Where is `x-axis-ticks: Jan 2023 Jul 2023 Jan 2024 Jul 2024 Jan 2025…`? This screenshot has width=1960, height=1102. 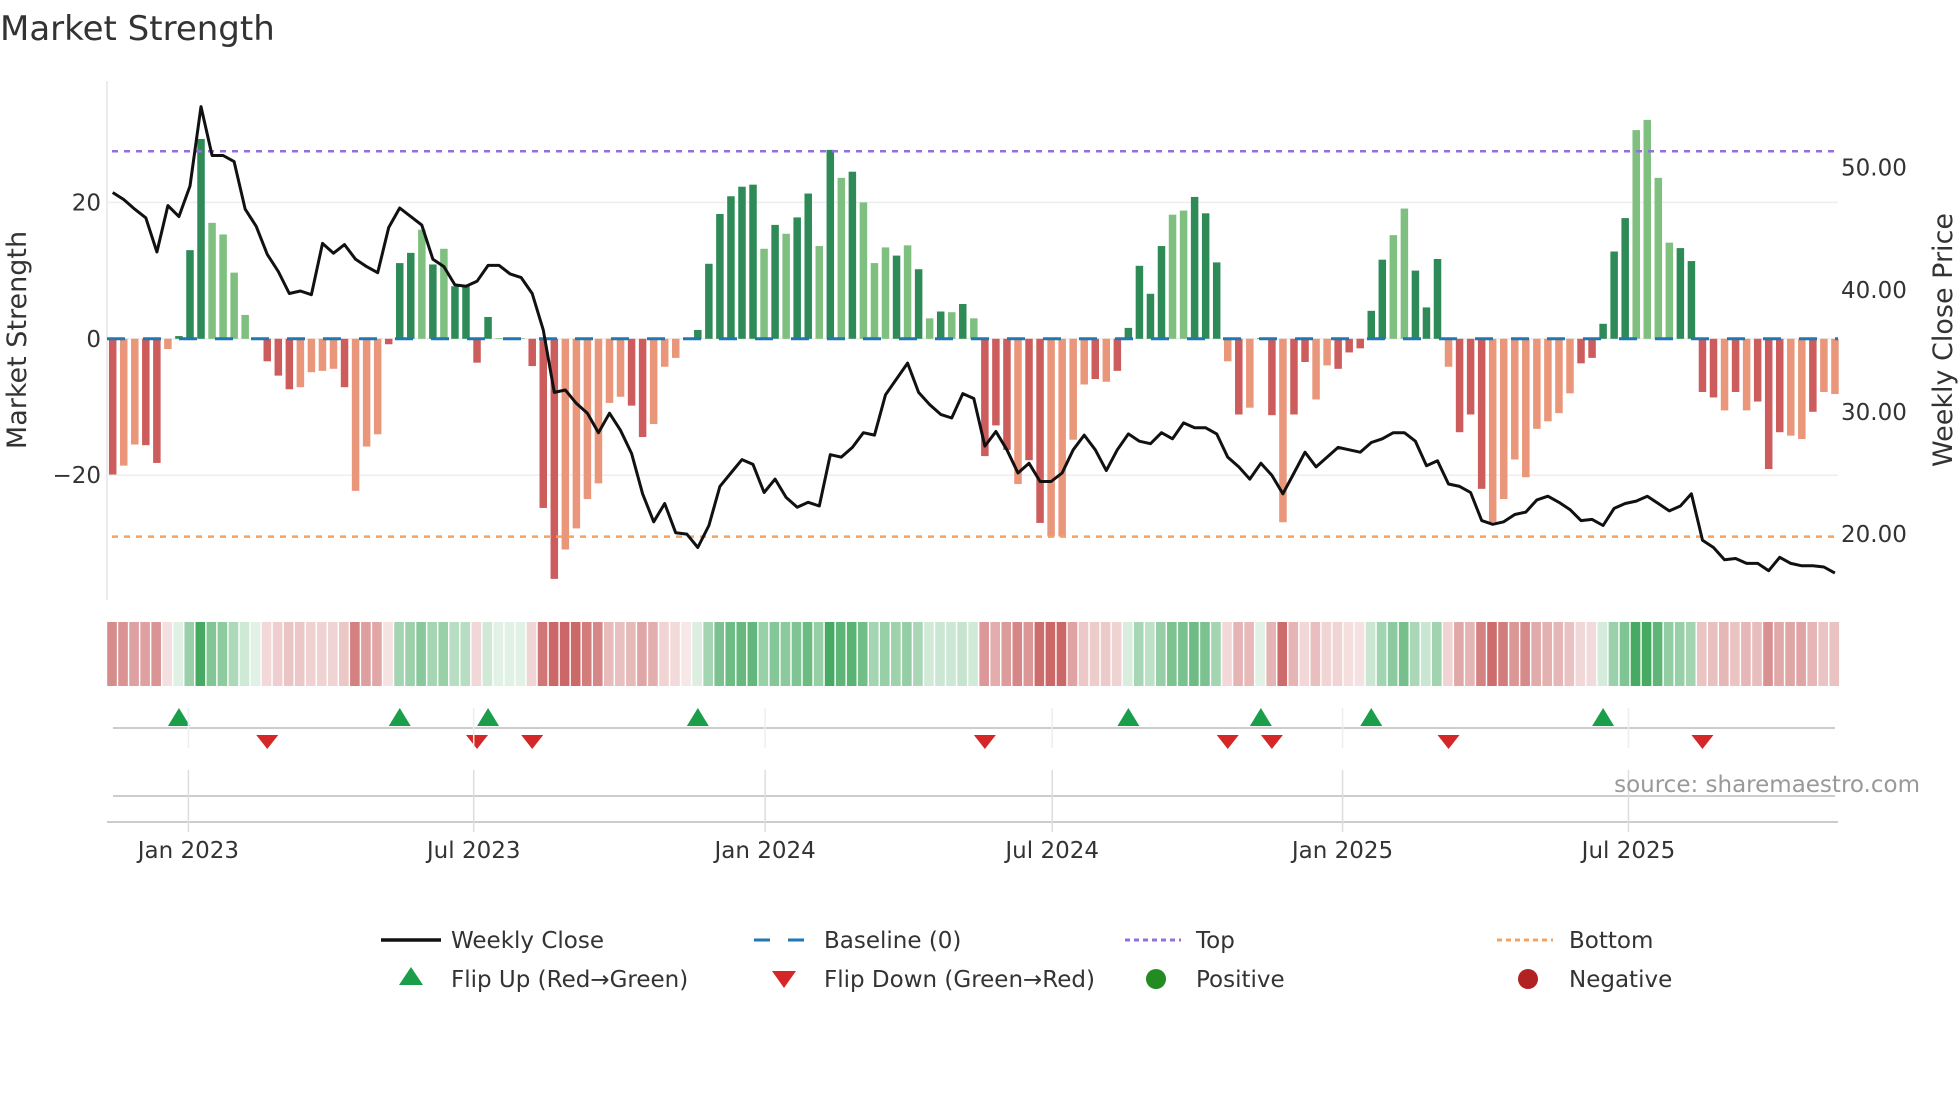 x-axis-ticks: Jan 2023 Jul 2023 Jan 2024 Jul 2024 Jan 2025… is located at coordinates (905, 786).